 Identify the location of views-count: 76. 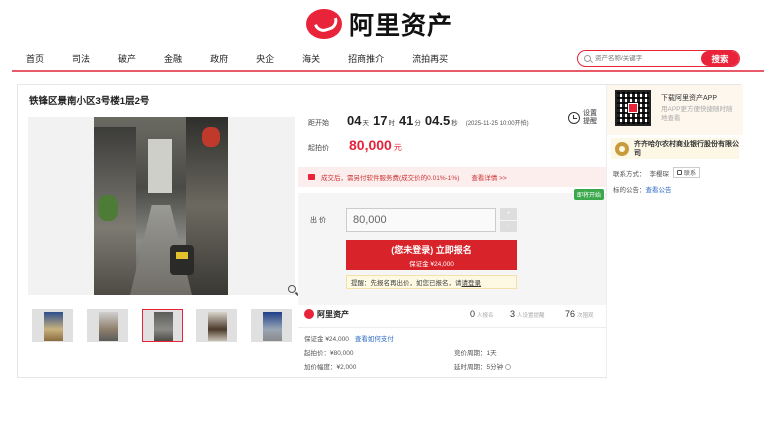
(570, 314).